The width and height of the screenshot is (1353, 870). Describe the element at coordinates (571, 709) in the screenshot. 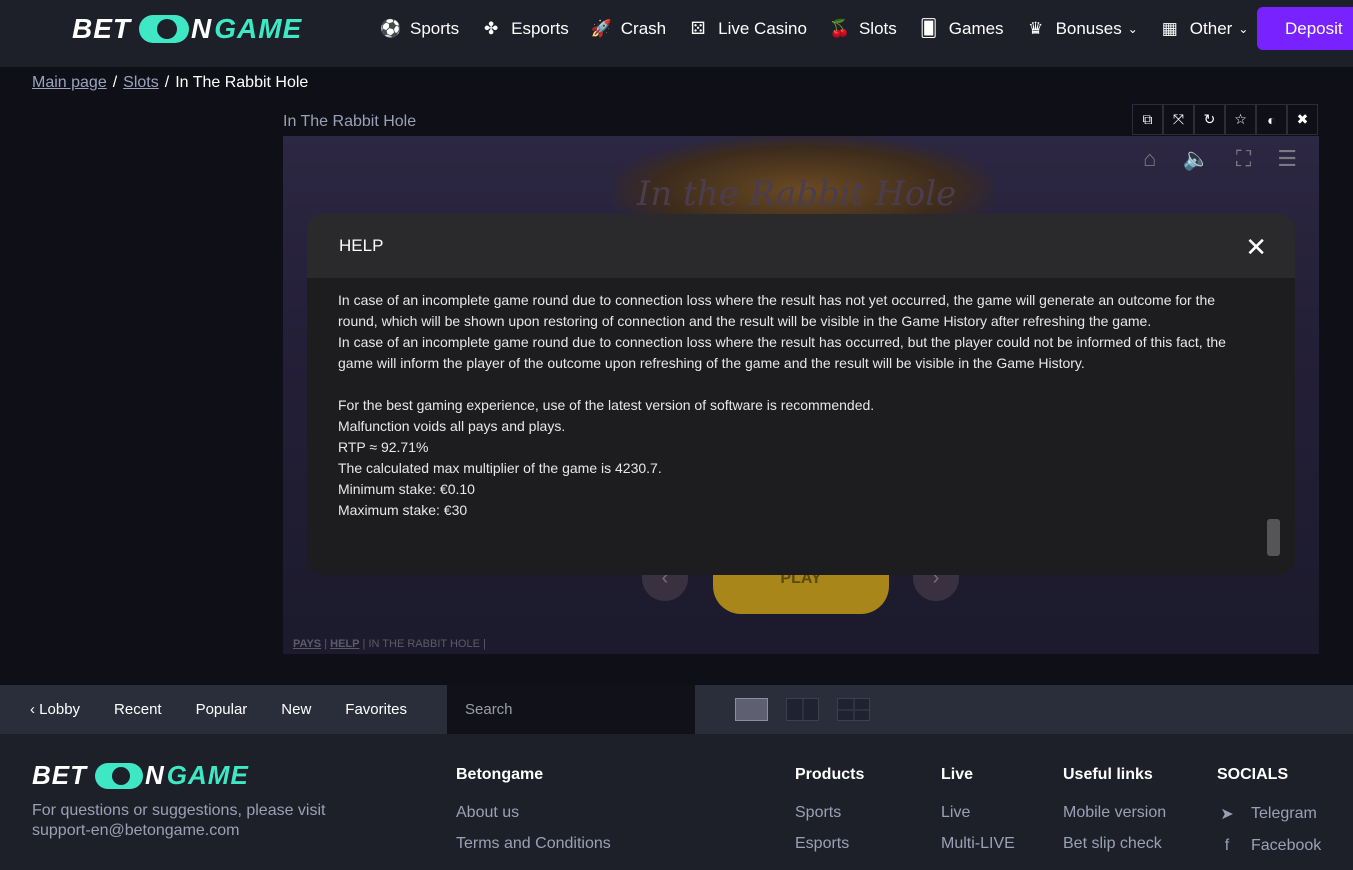

I see `search-input: Search` at that location.